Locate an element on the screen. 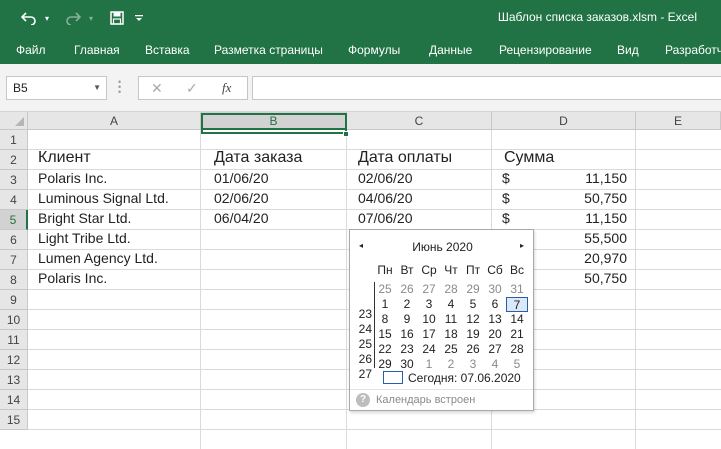  tab-page-layout: Разметка страницы is located at coordinates (268, 50).